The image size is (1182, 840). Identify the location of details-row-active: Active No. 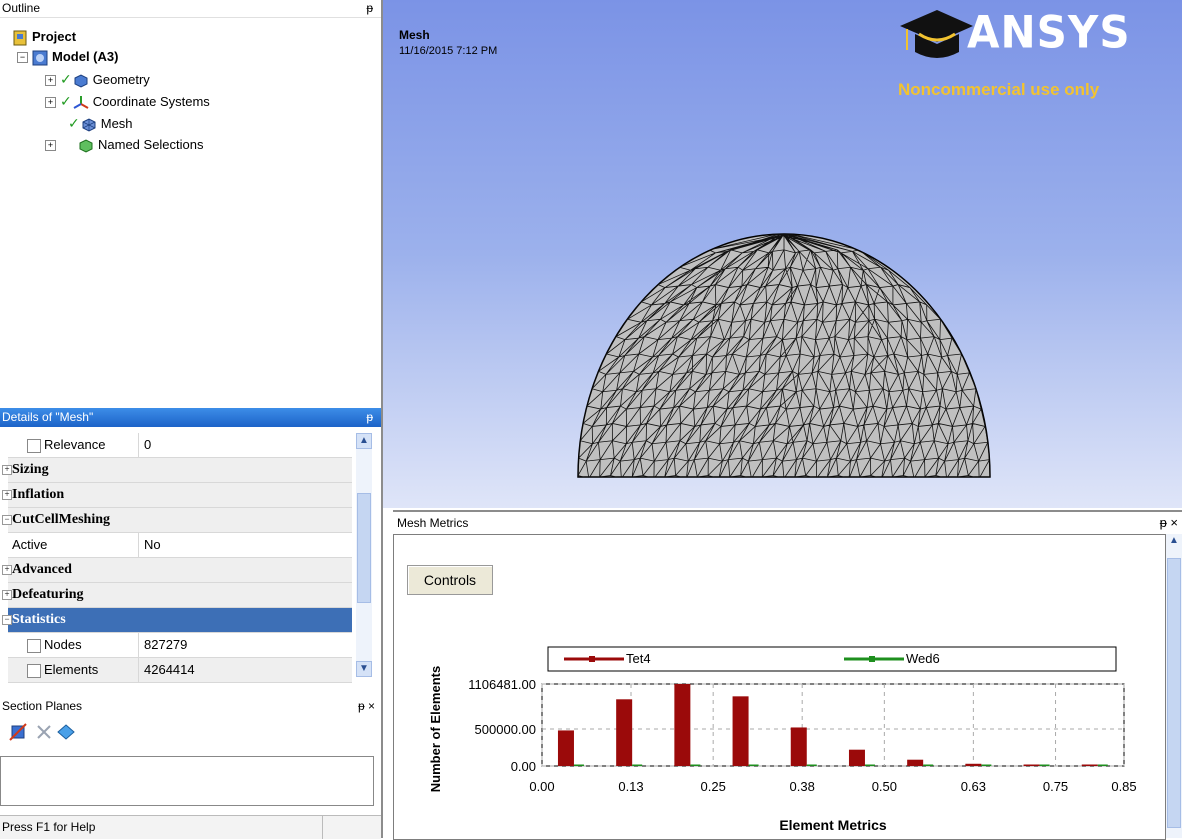
(180, 545).